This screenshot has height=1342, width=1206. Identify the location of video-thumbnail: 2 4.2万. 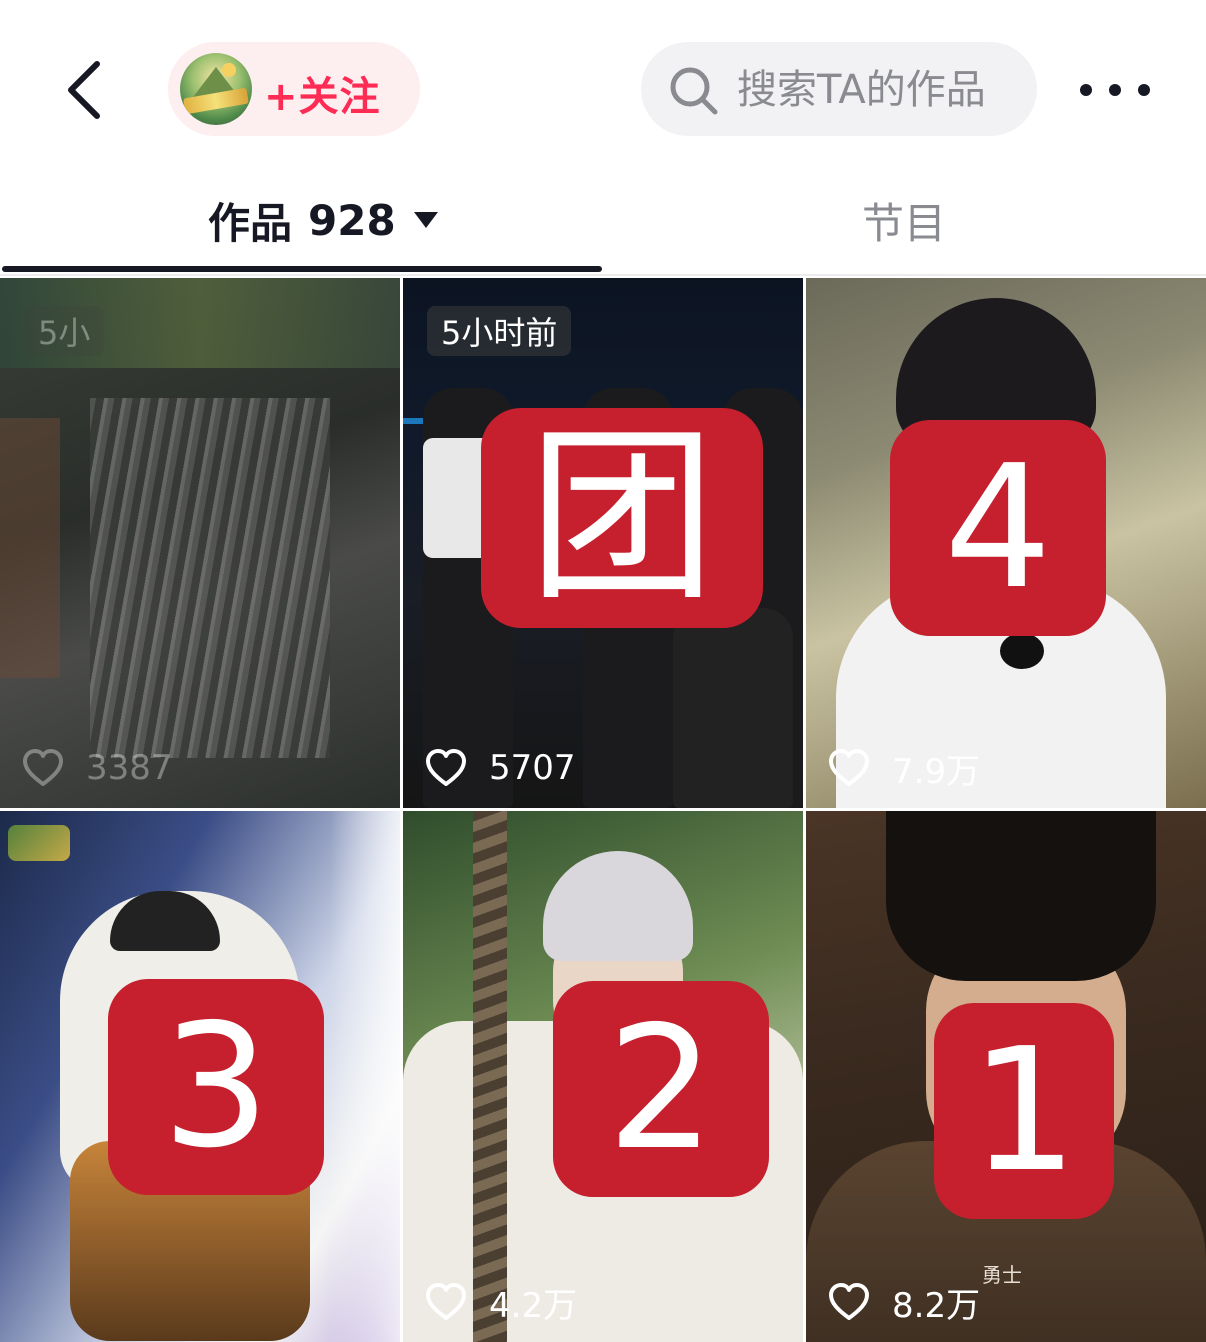
(603, 1076).